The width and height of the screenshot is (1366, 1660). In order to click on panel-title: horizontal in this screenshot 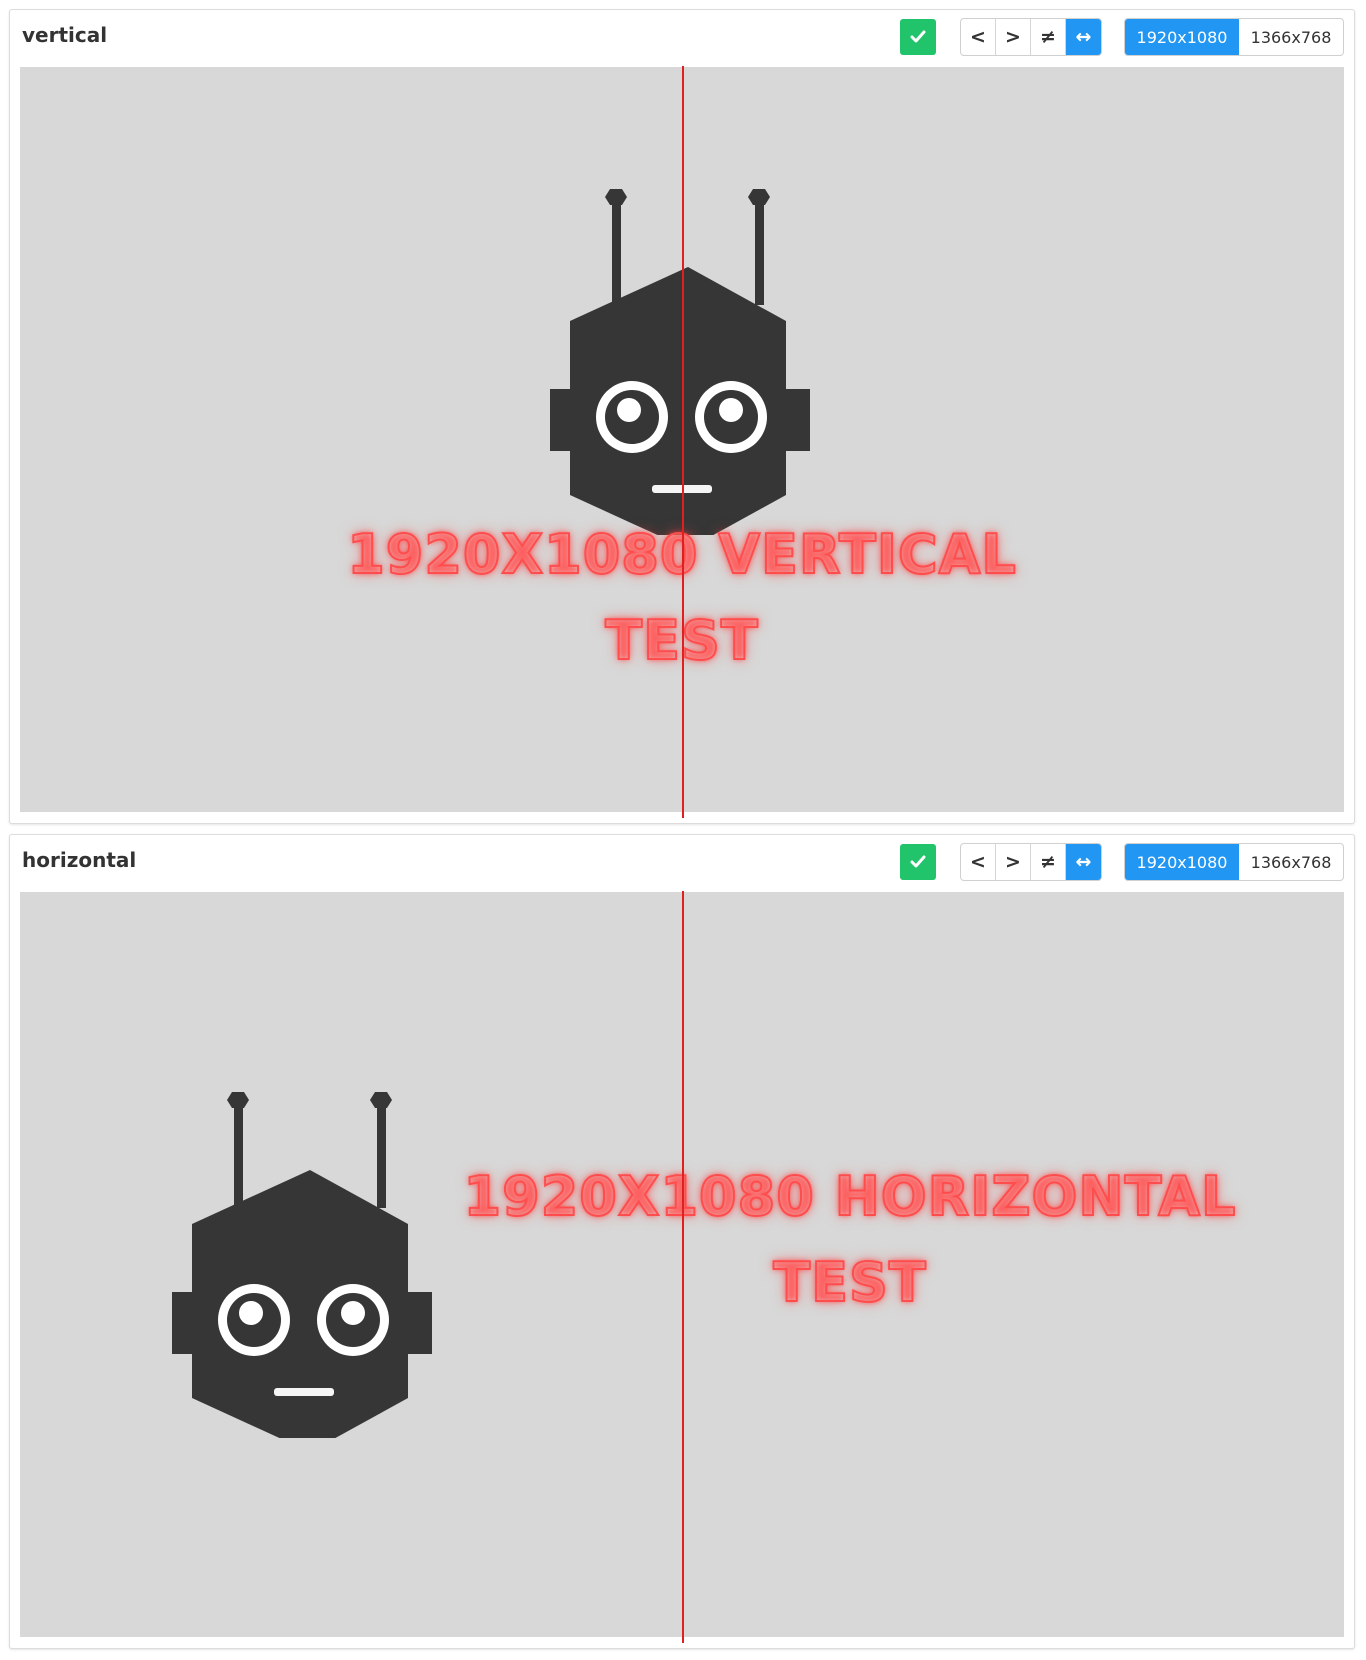, I will do `click(79, 860)`.